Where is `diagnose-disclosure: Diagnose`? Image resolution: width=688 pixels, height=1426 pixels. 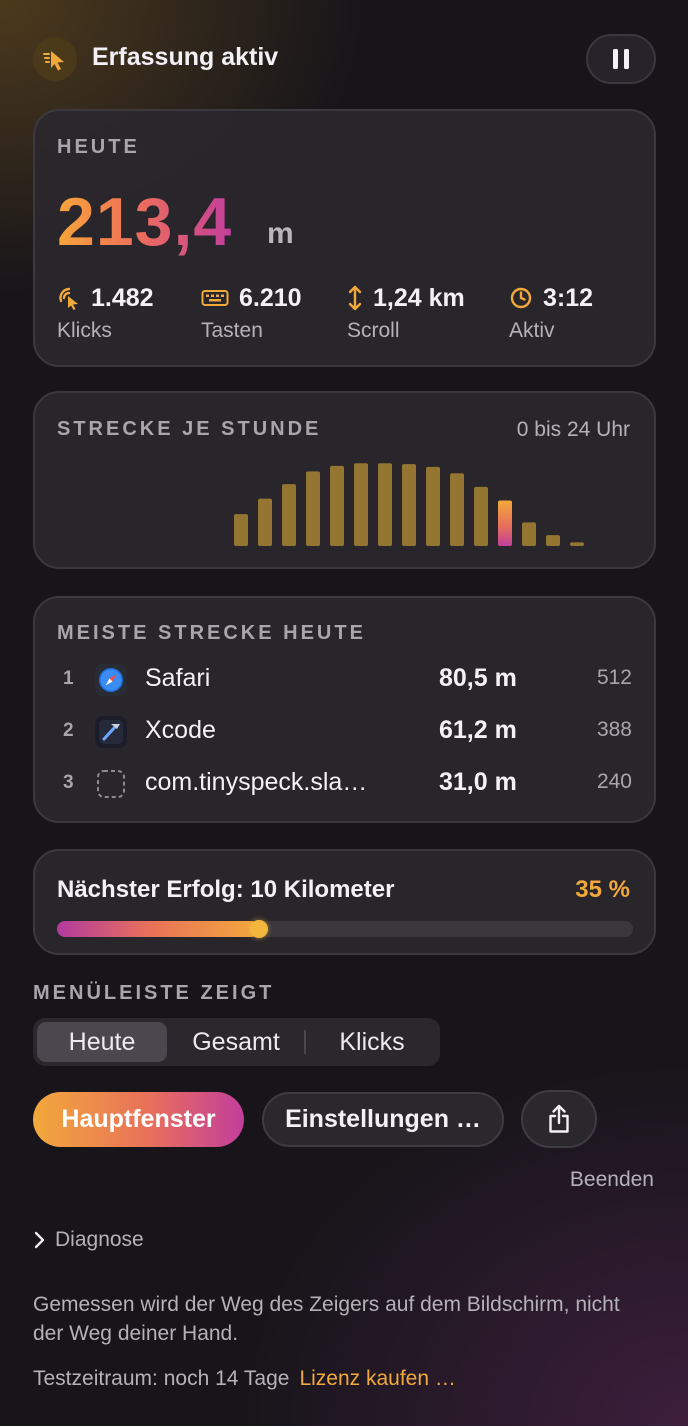 diagnose-disclosure: Diagnose is located at coordinates (88, 1240).